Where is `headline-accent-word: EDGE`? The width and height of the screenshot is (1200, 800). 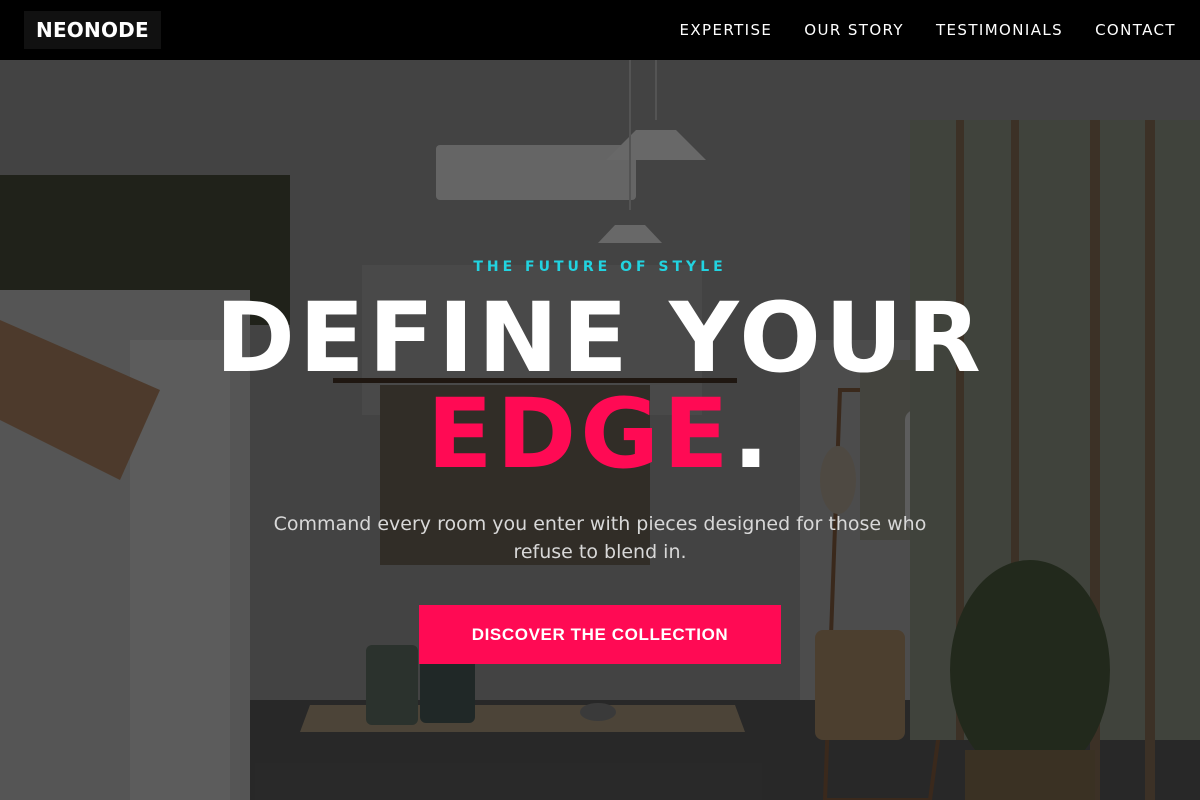
headline-accent-word: EDGE is located at coordinates (579, 434).